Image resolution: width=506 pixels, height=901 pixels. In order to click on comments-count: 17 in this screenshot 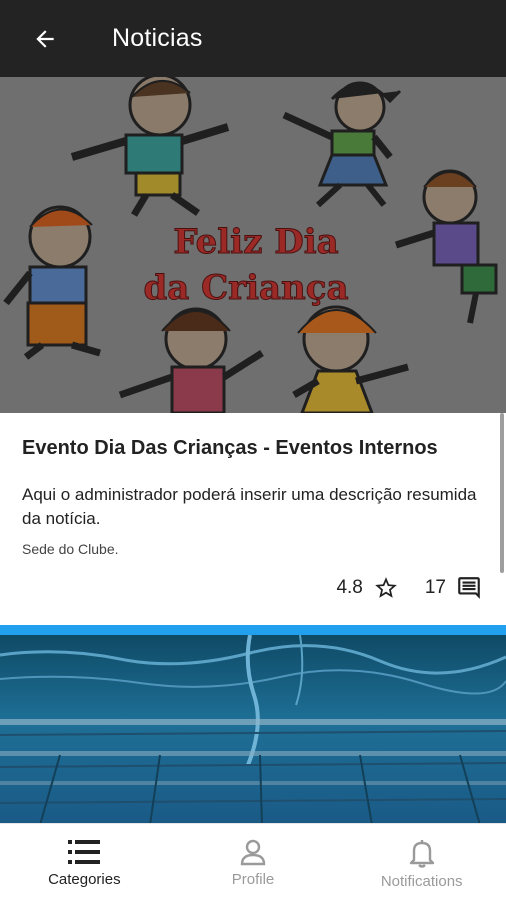, I will do `click(435, 587)`.